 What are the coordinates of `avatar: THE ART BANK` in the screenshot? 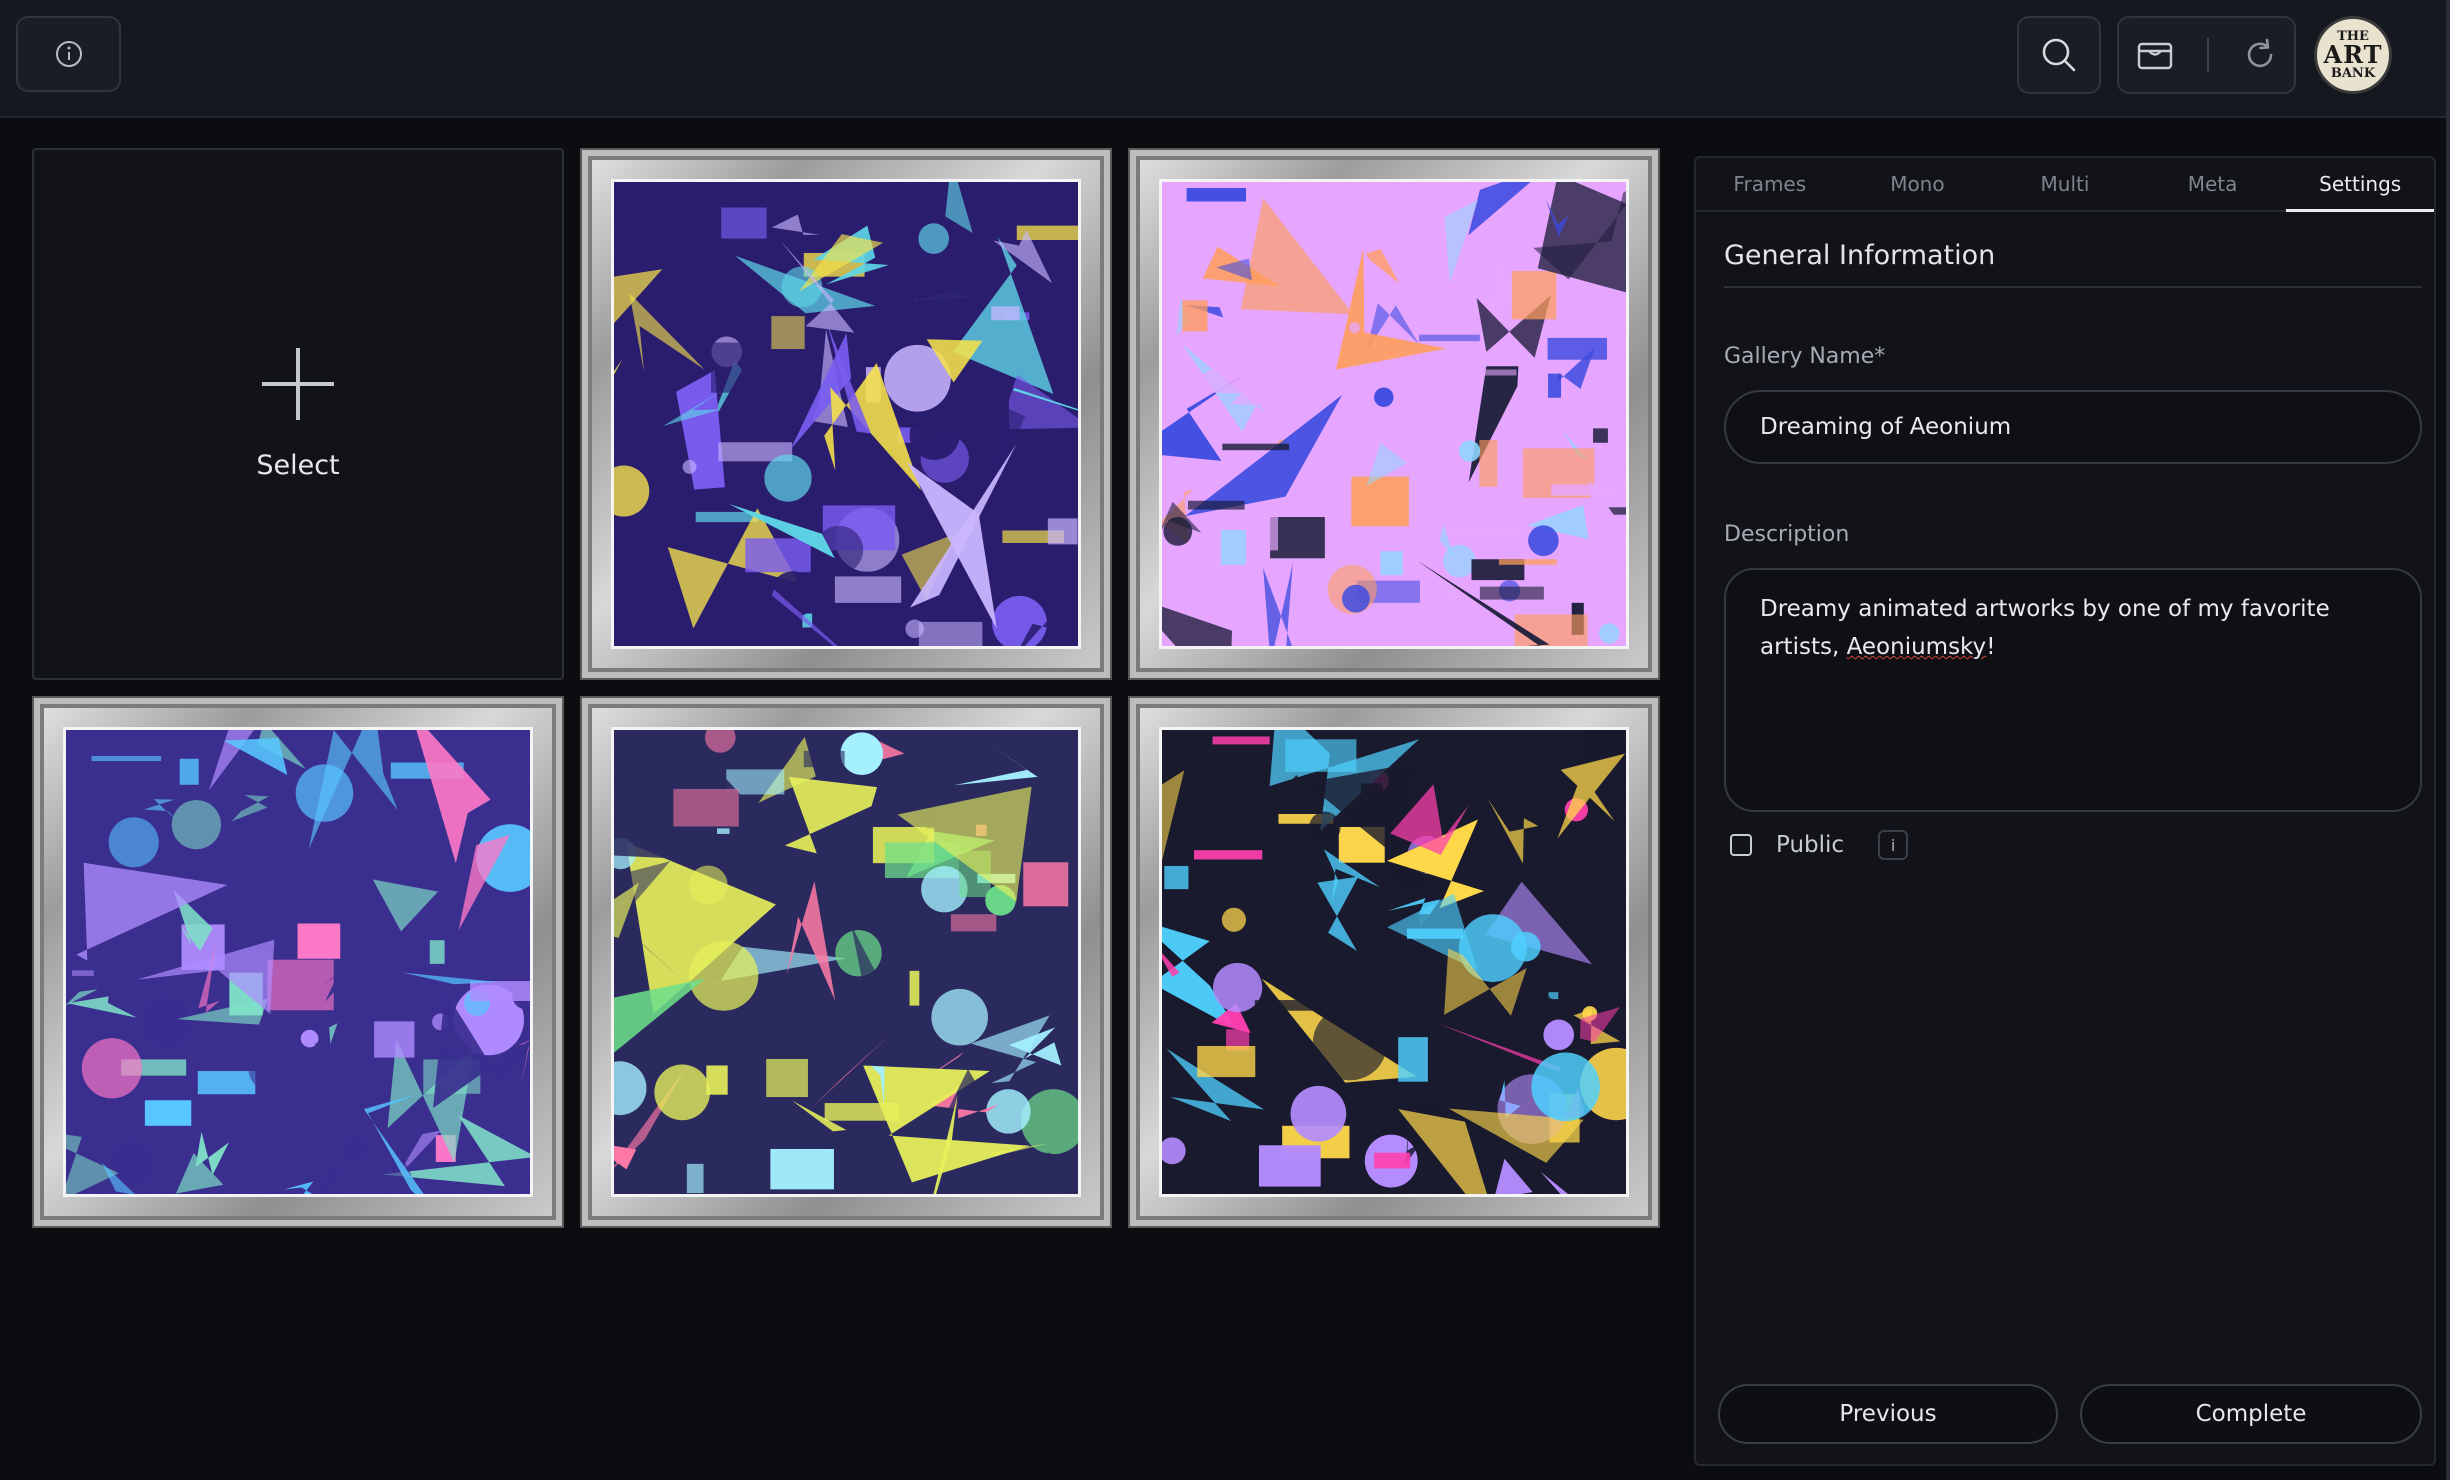 It's located at (2353, 55).